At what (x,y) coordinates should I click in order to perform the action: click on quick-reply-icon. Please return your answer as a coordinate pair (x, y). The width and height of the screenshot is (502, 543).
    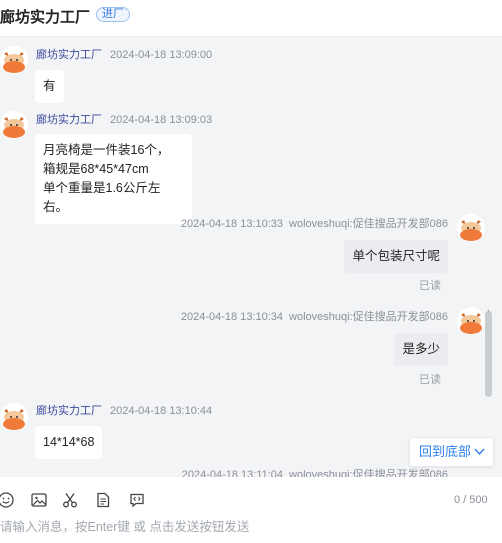
    Looking at the image, I should click on (137, 500).